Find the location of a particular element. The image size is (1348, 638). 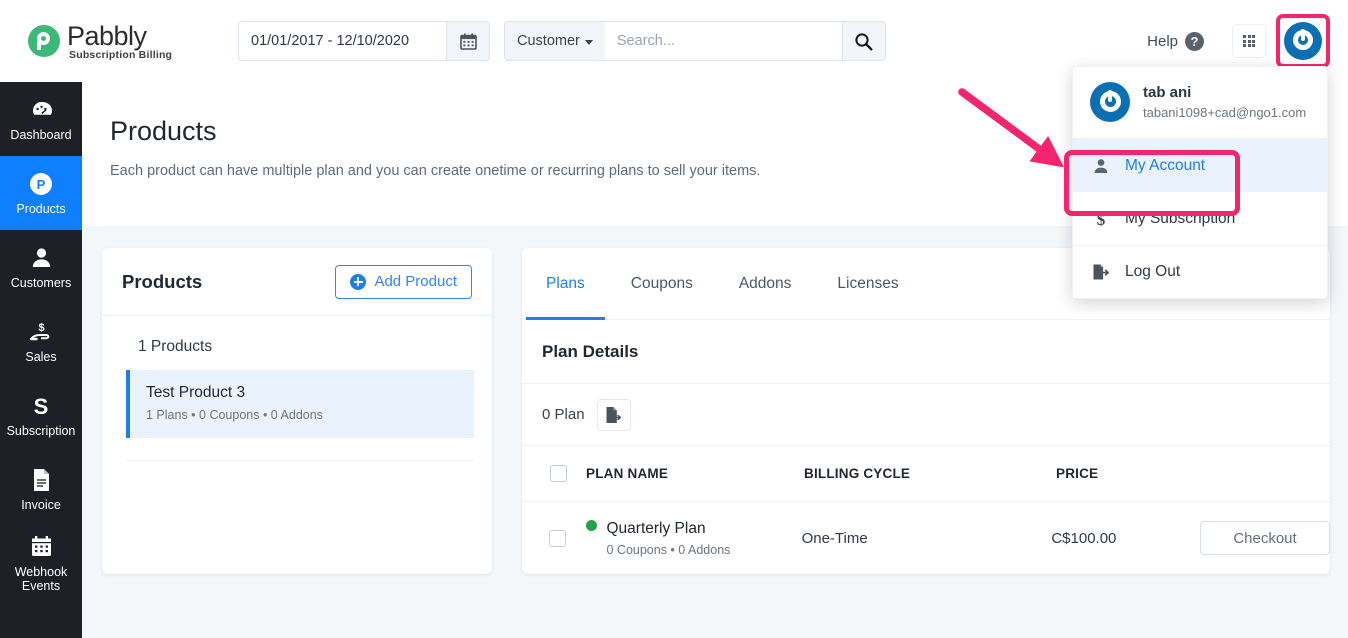

tab-addons: Addons is located at coordinates (765, 284).